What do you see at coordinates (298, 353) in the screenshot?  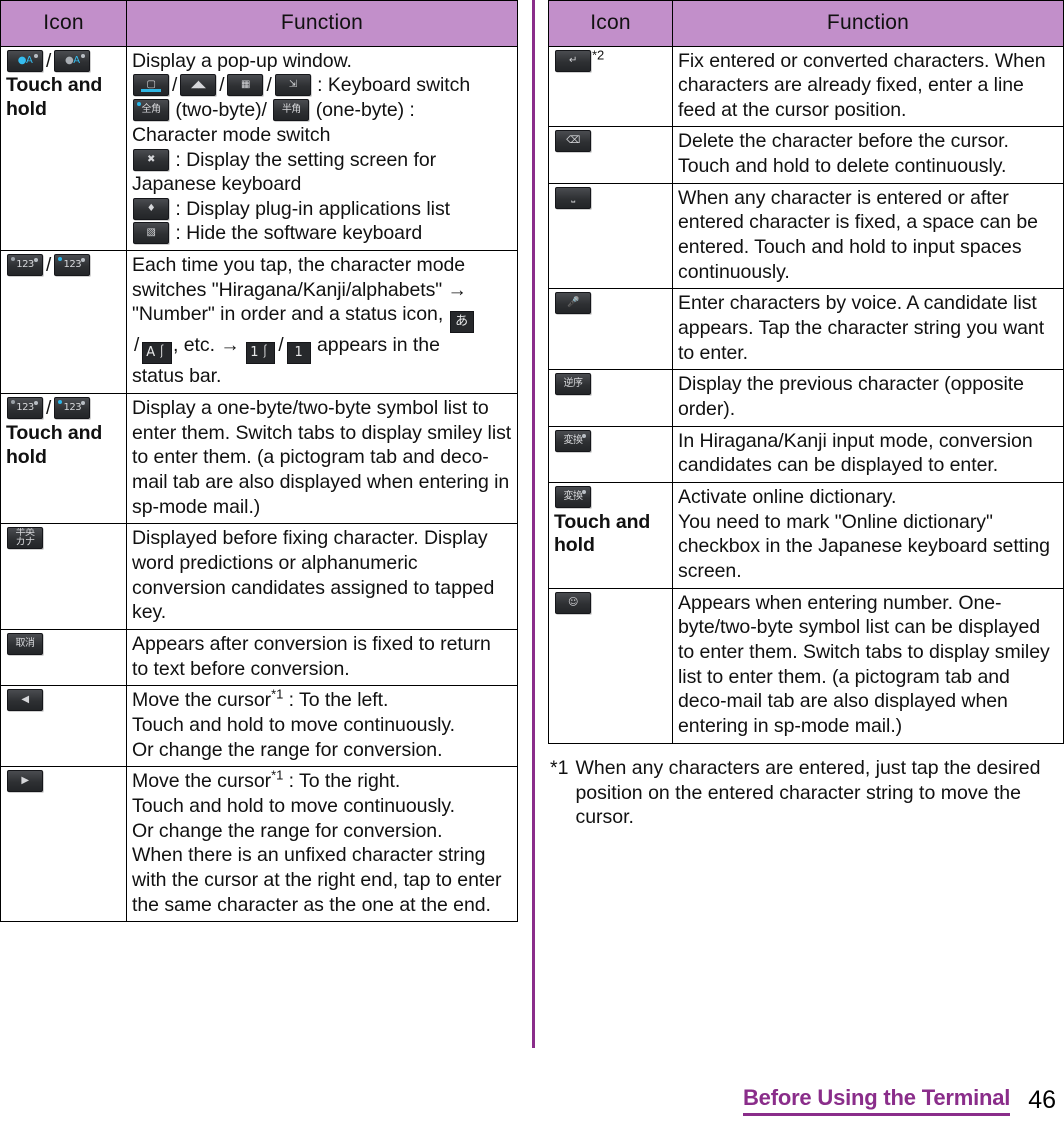 I see `status-number-halfwidth-icon: 1` at bounding box center [298, 353].